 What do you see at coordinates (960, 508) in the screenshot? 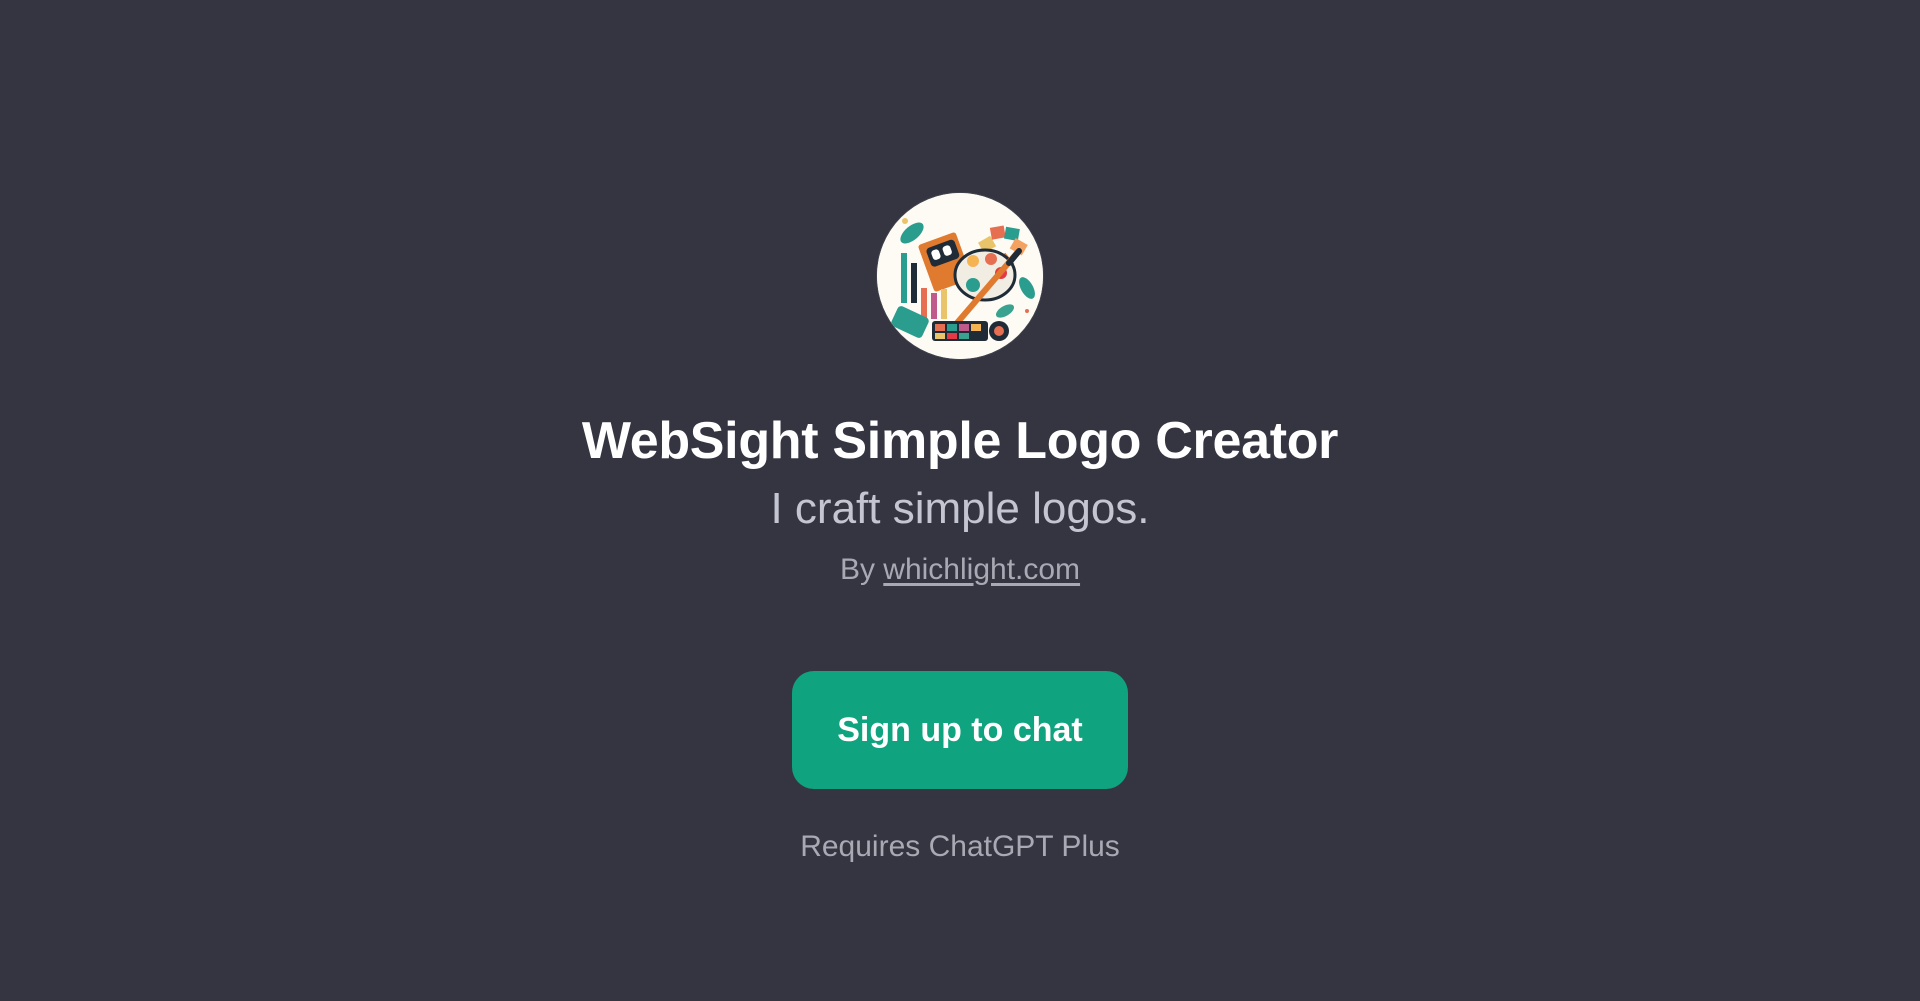
I see `gpt-tagline: I craft simple logos.` at bounding box center [960, 508].